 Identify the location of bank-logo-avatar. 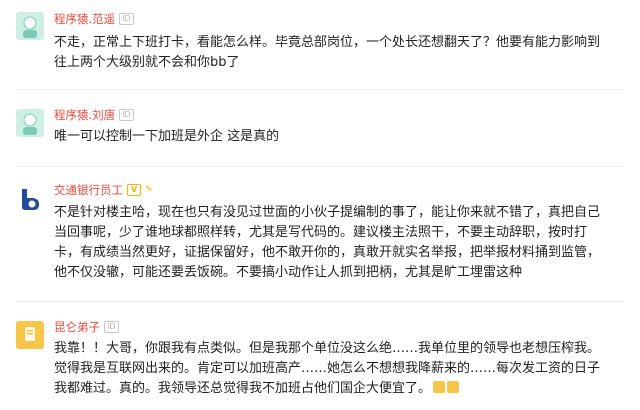
(30, 199).